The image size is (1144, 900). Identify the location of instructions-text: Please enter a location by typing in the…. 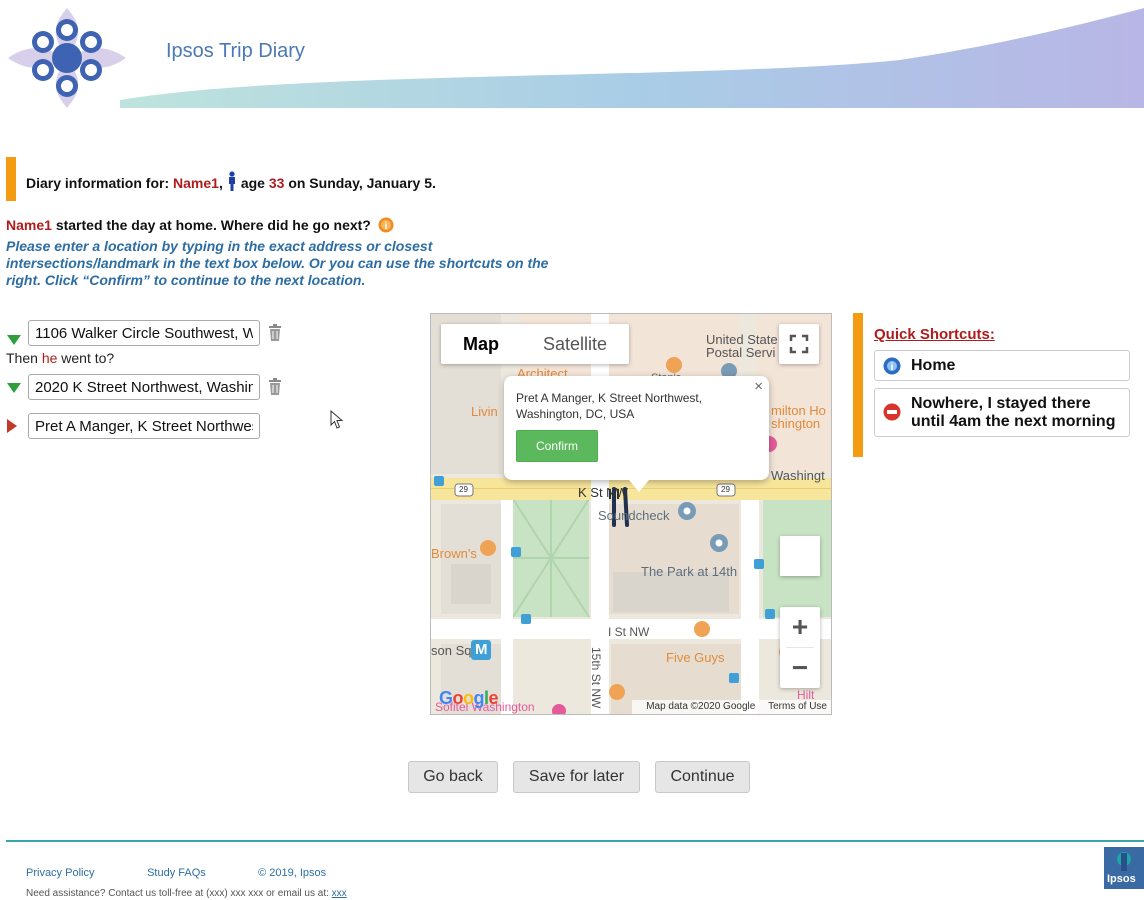
(277, 263).